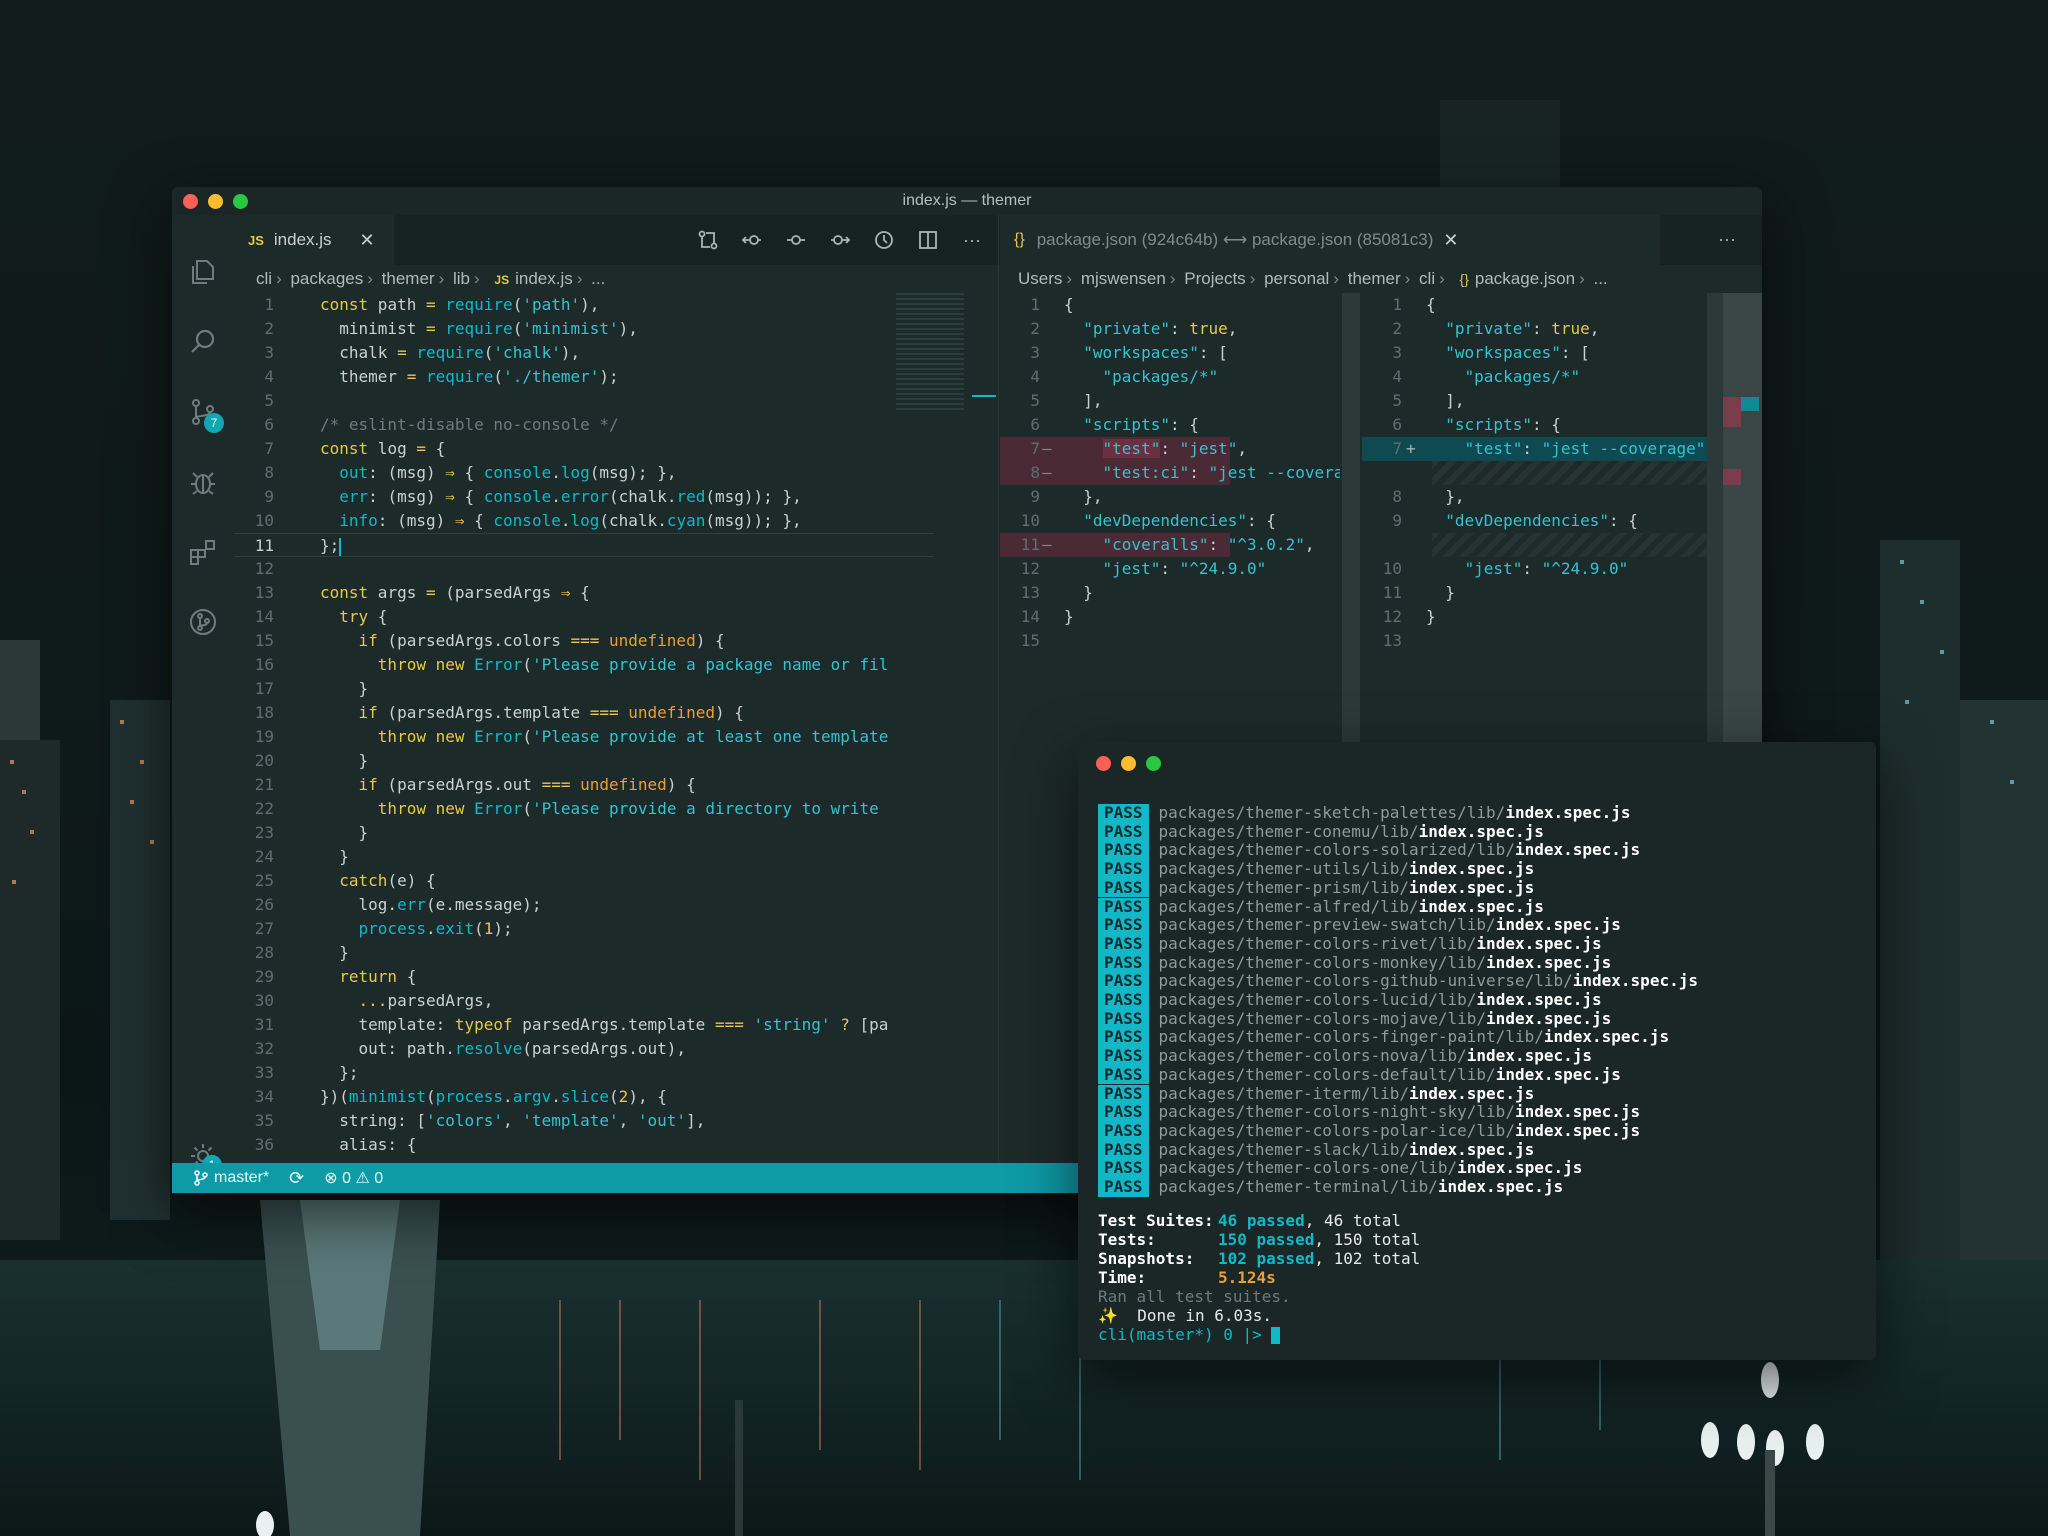 The height and width of the screenshot is (1536, 2048). Describe the element at coordinates (264, 1000) in the screenshot. I see `line-number: 30` at that location.